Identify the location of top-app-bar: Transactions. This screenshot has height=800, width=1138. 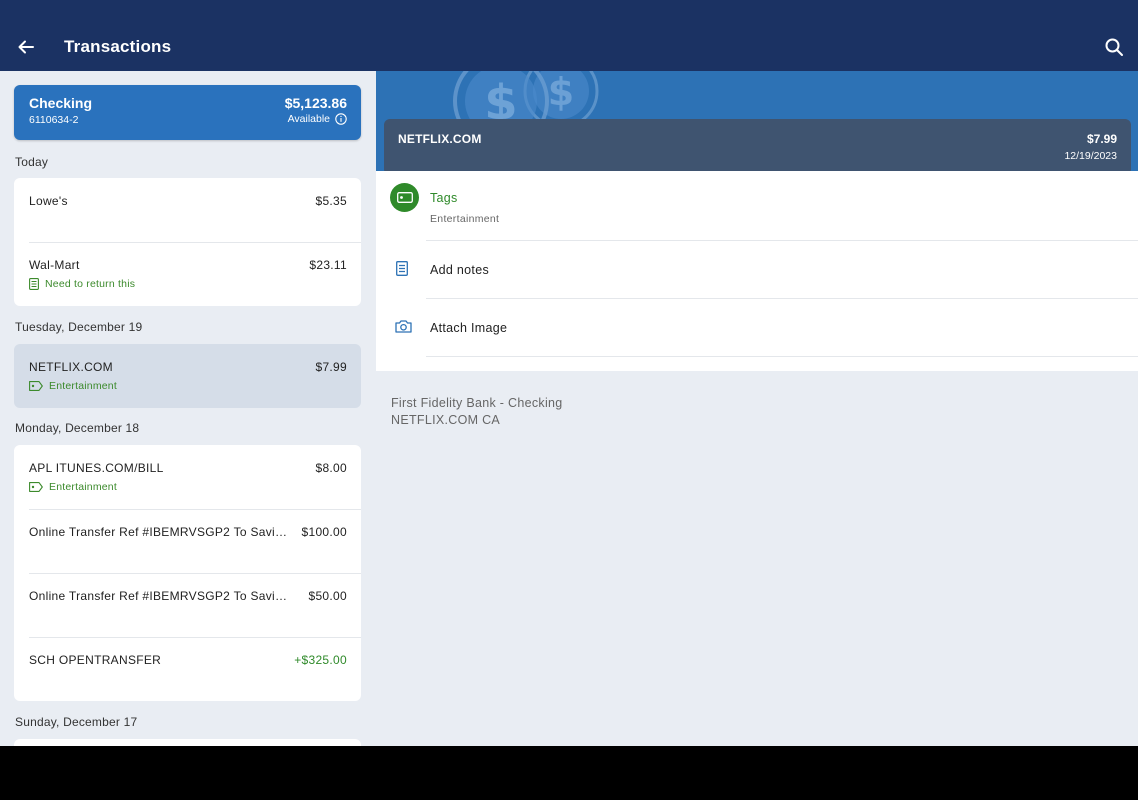
(569, 35).